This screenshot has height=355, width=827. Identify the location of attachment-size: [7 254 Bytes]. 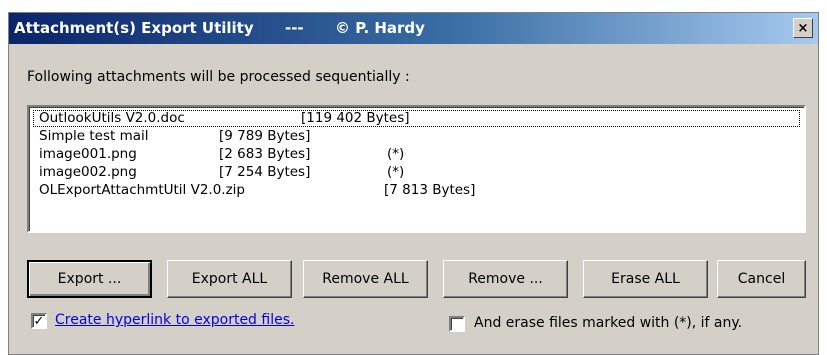
(265, 172).